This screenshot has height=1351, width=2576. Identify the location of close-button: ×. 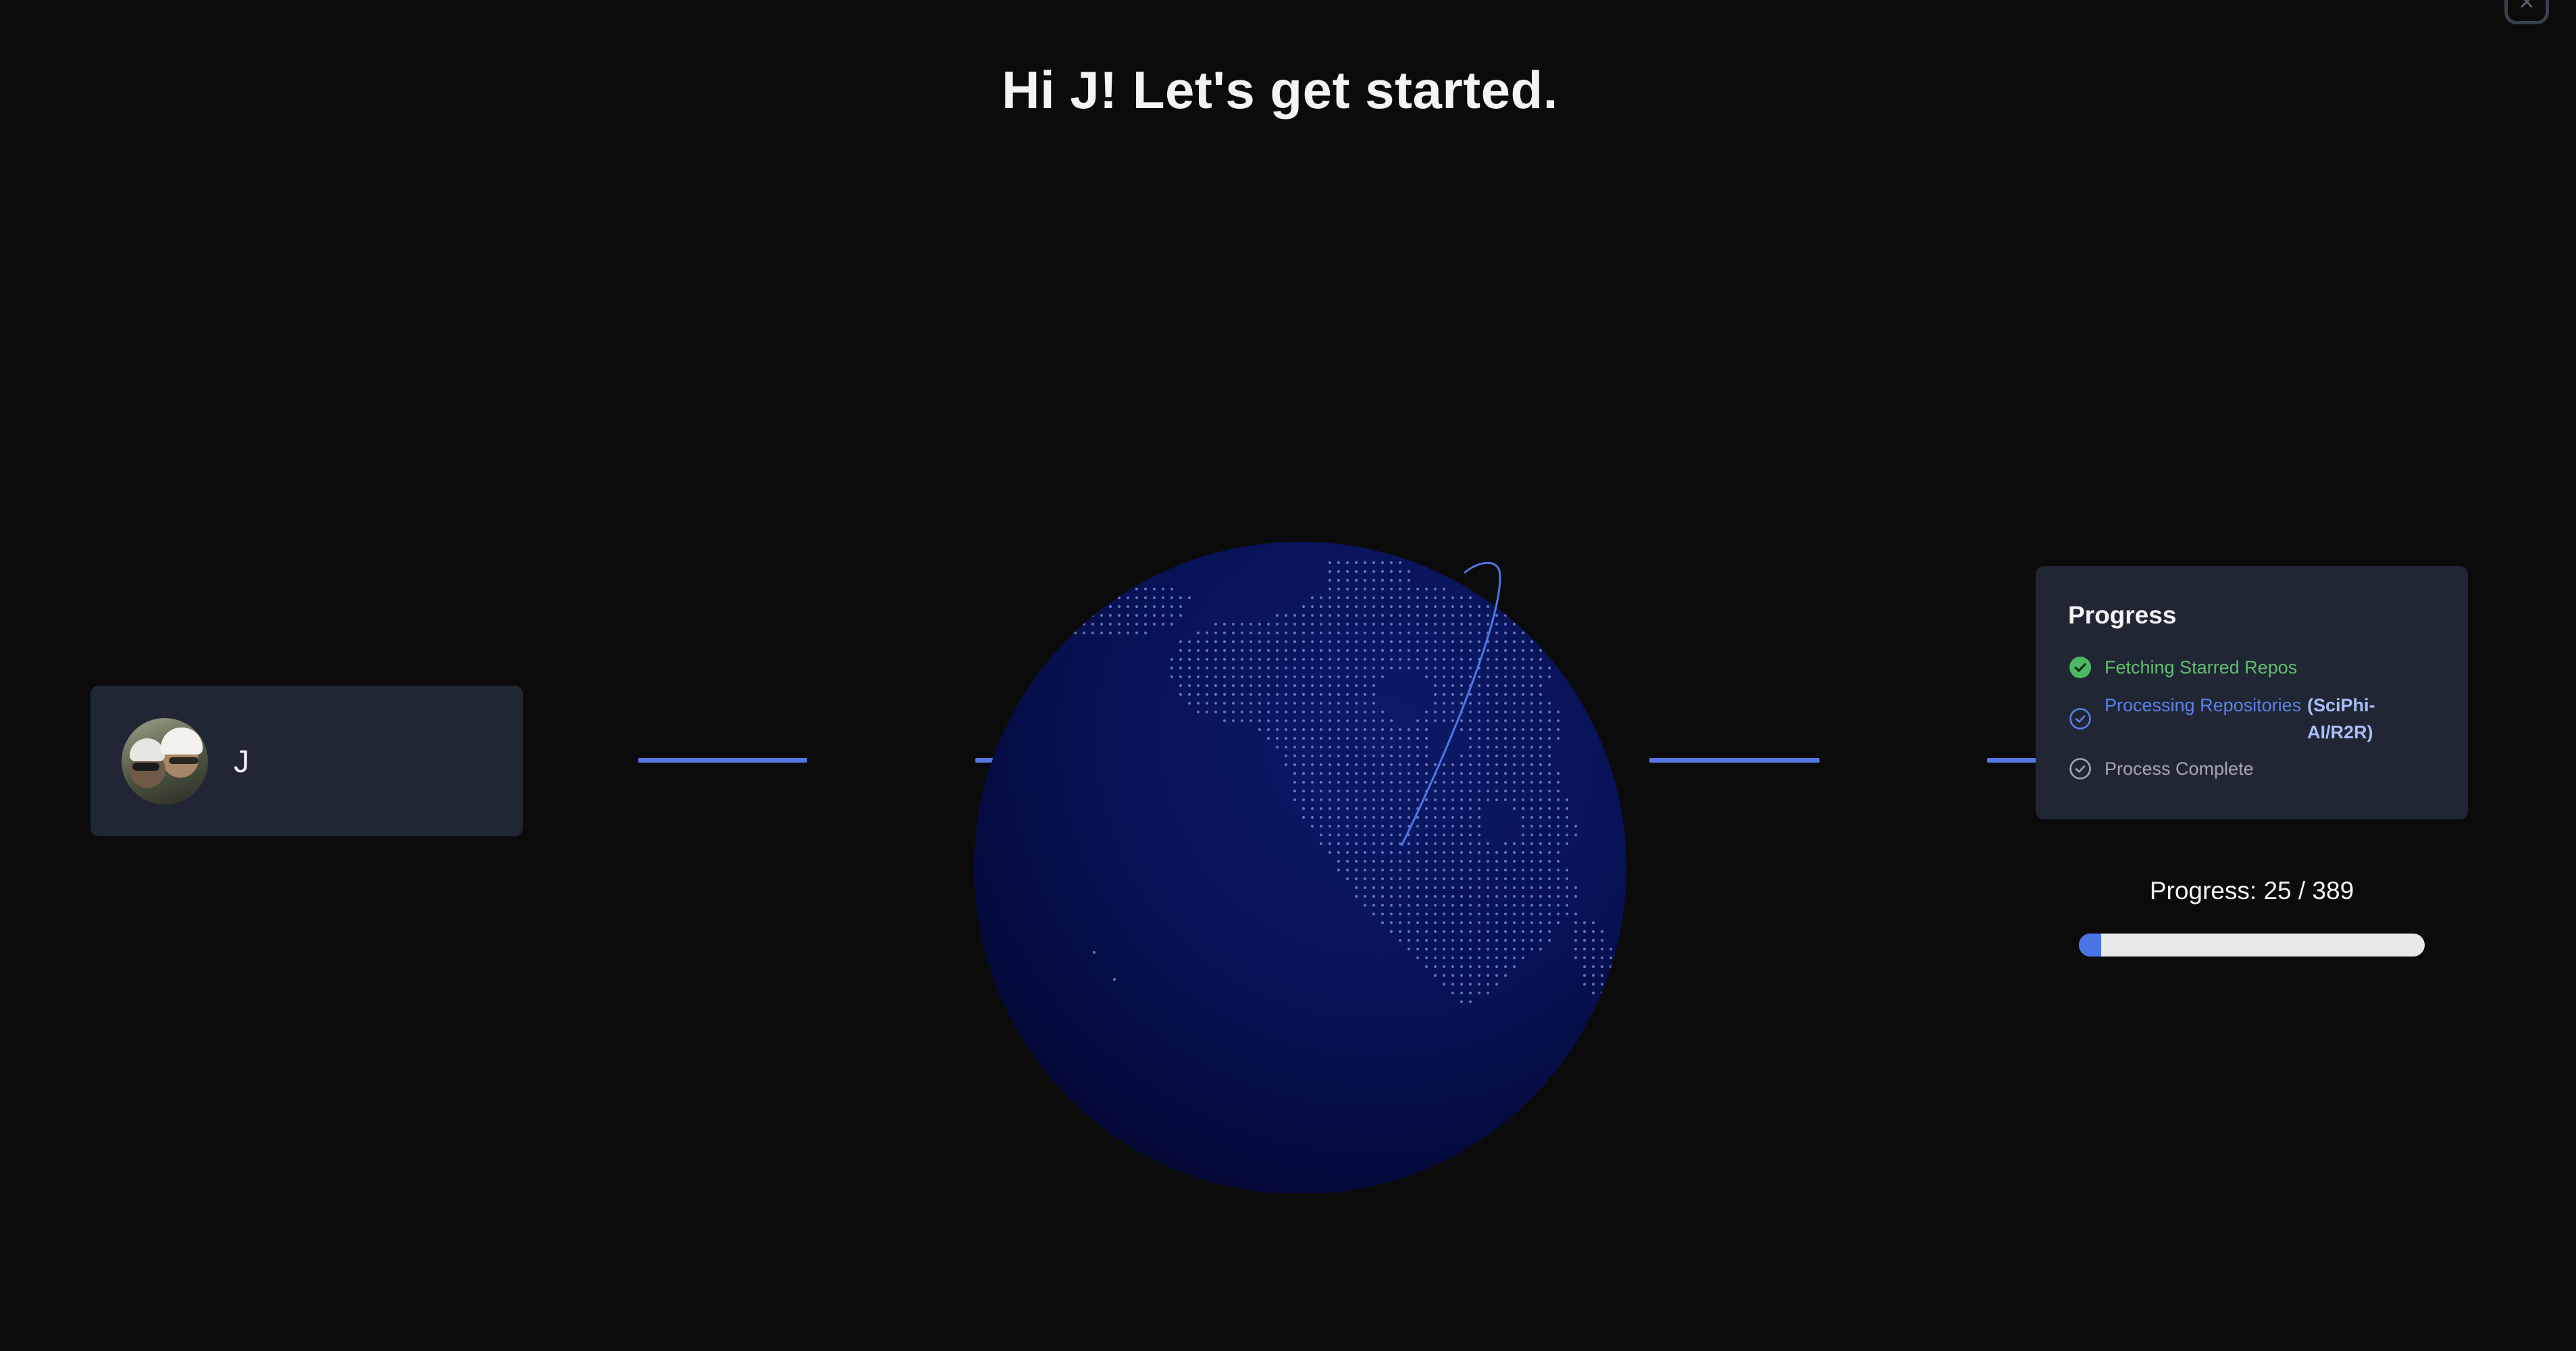
(2526, 12).